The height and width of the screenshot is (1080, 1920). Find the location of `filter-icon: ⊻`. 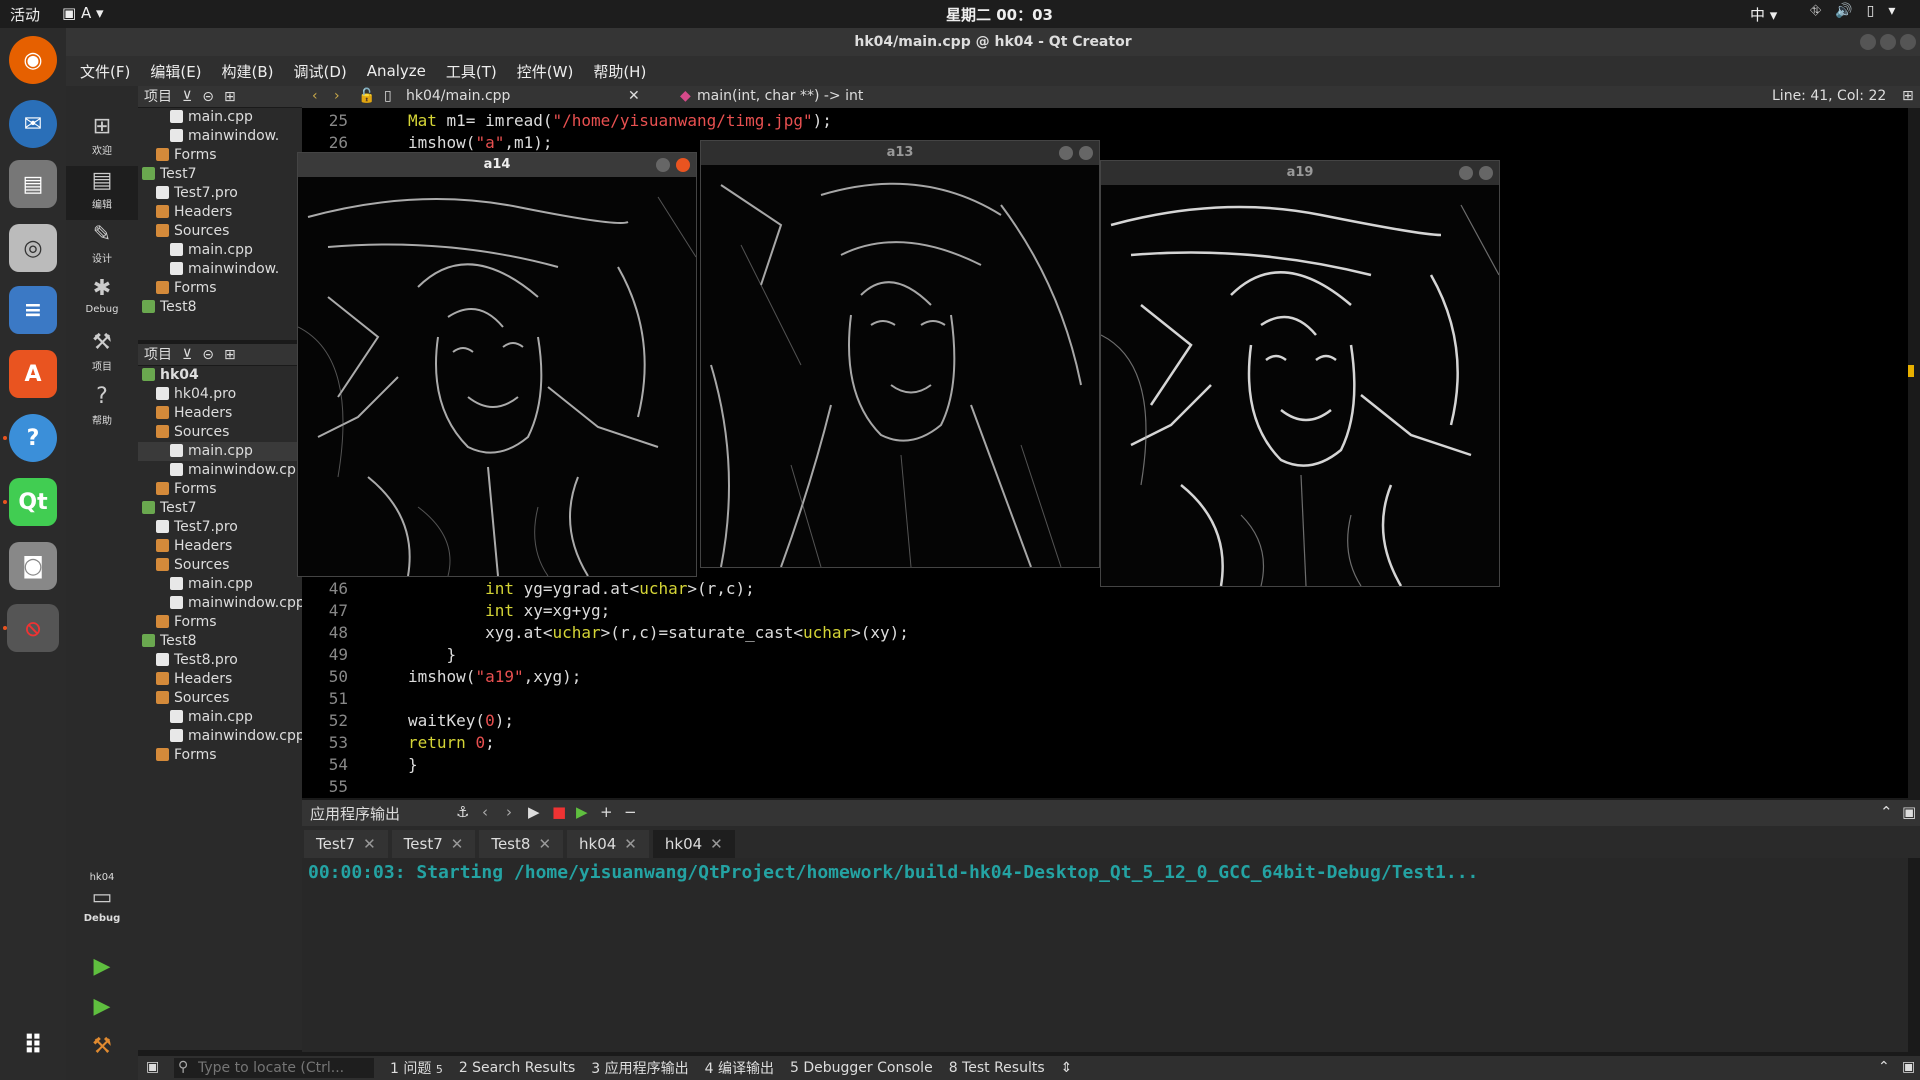

filter-icon: ⊻ is located at coordinates (187, 96).